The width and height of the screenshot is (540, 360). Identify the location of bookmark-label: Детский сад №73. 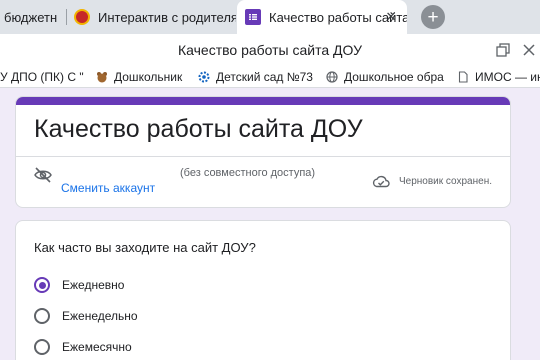
(264, 77).